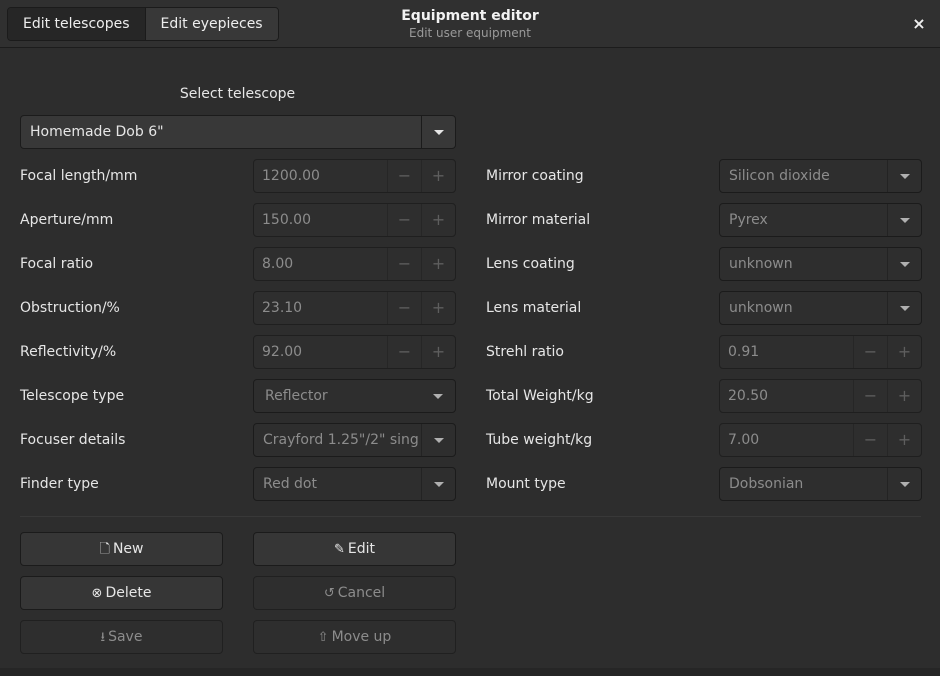 The image size is (940, 676). Describe the element at coordinates (539, 440) in the screenshot. I see `tube-weight-label: Tube weight/kg` at that location.